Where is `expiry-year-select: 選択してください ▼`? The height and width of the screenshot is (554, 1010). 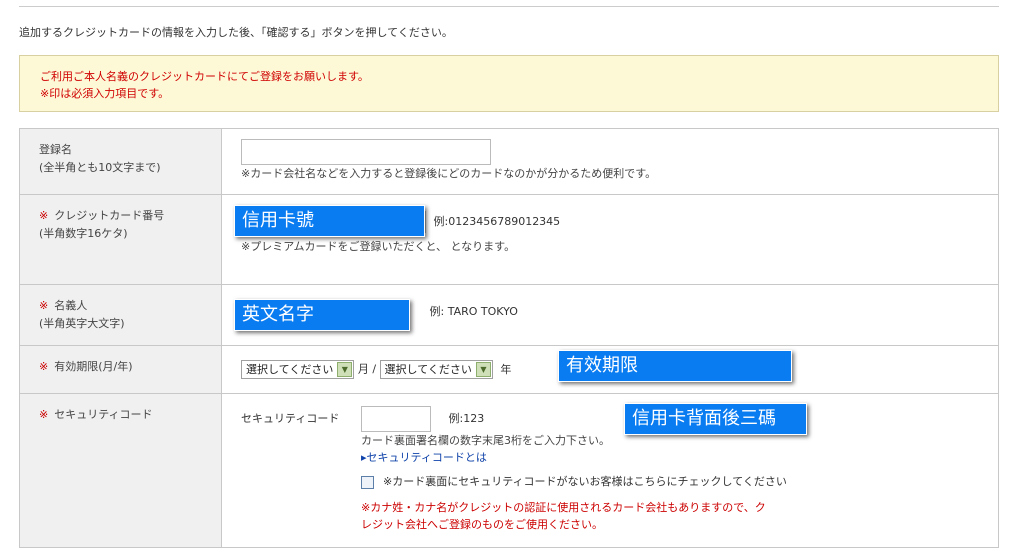 expiry-year-select: 選択してください ▼ is located at coordinates (436, 369).